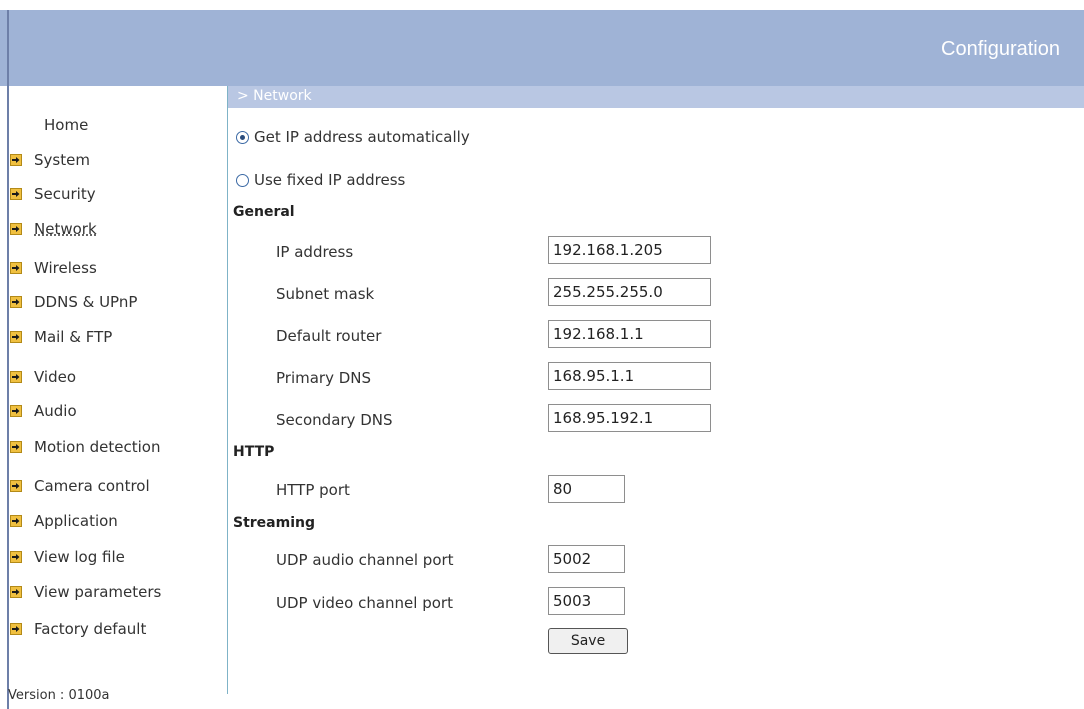 The image size is (1084, 709). I want to click on save-button: Save, so click(588, 641).